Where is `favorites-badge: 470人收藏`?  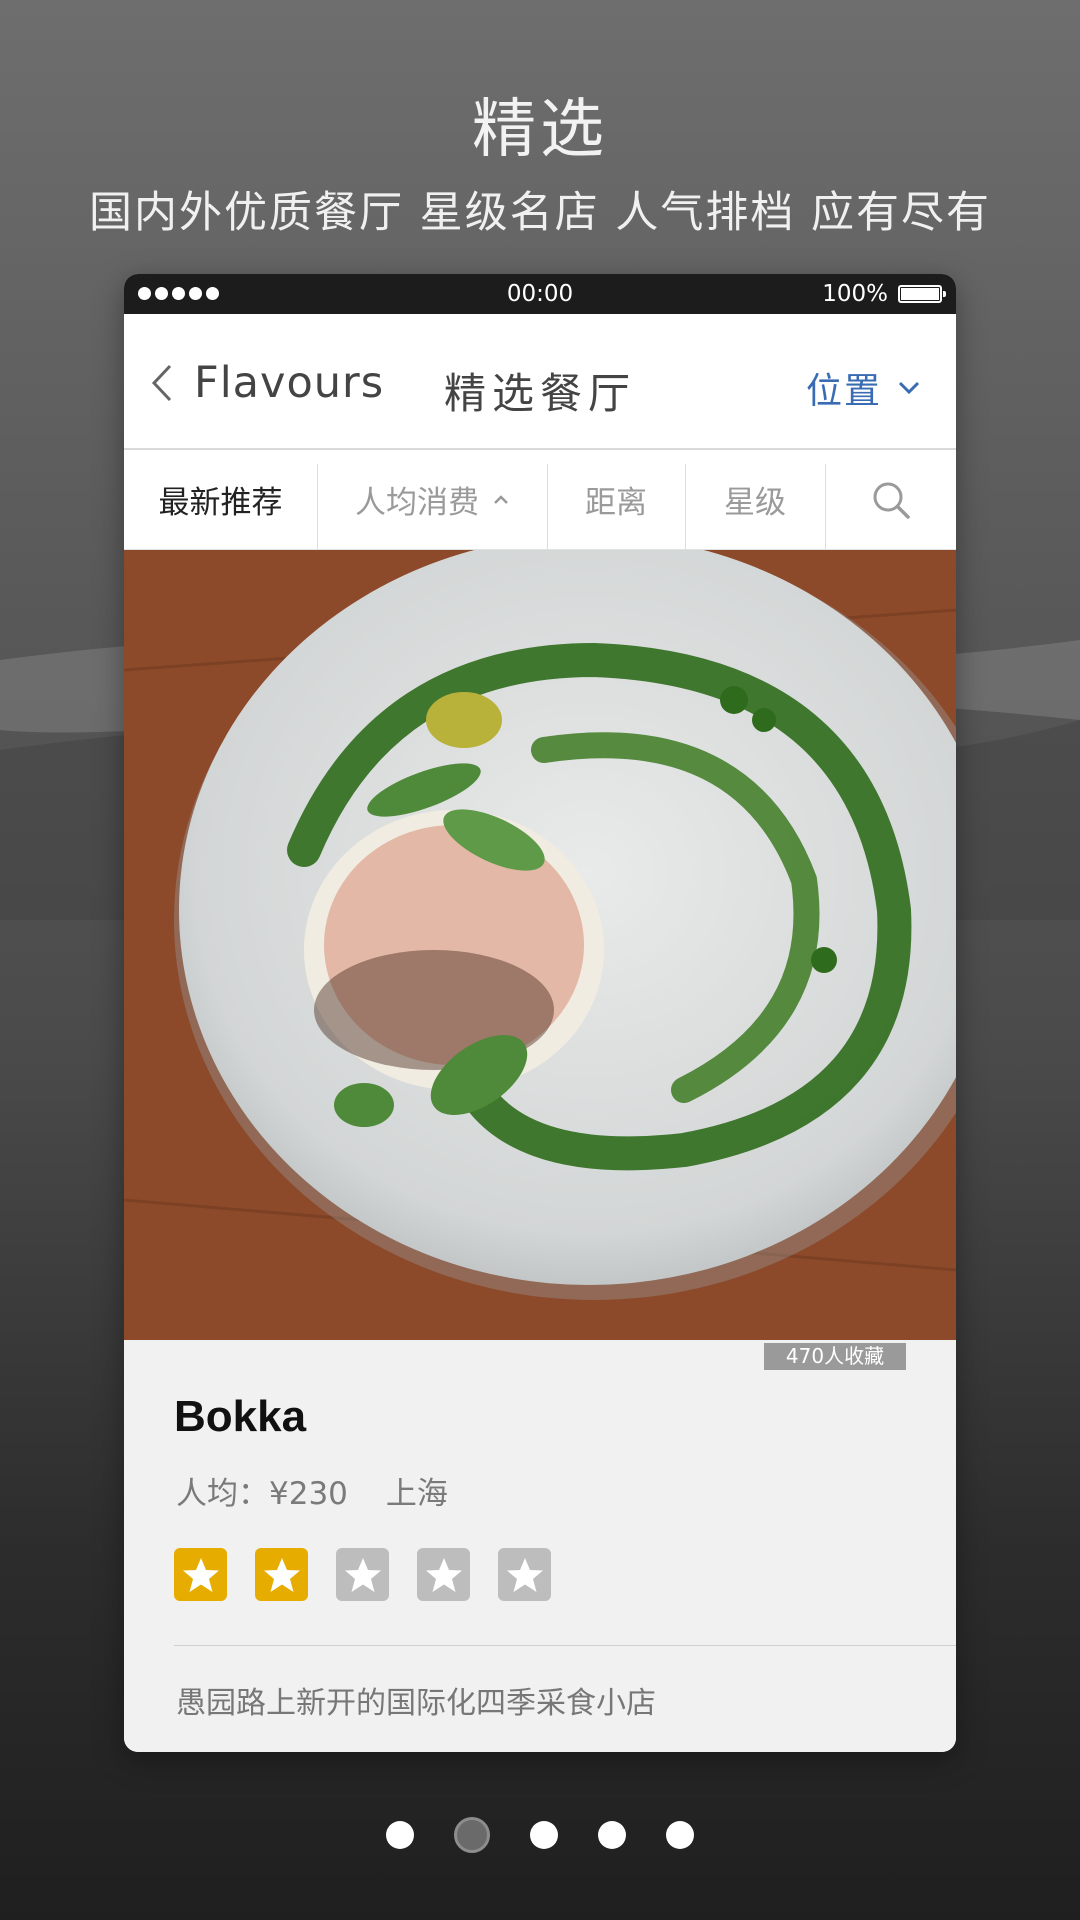
favorites-badge: 470人收藏 is located at coordinates (835, 1356).